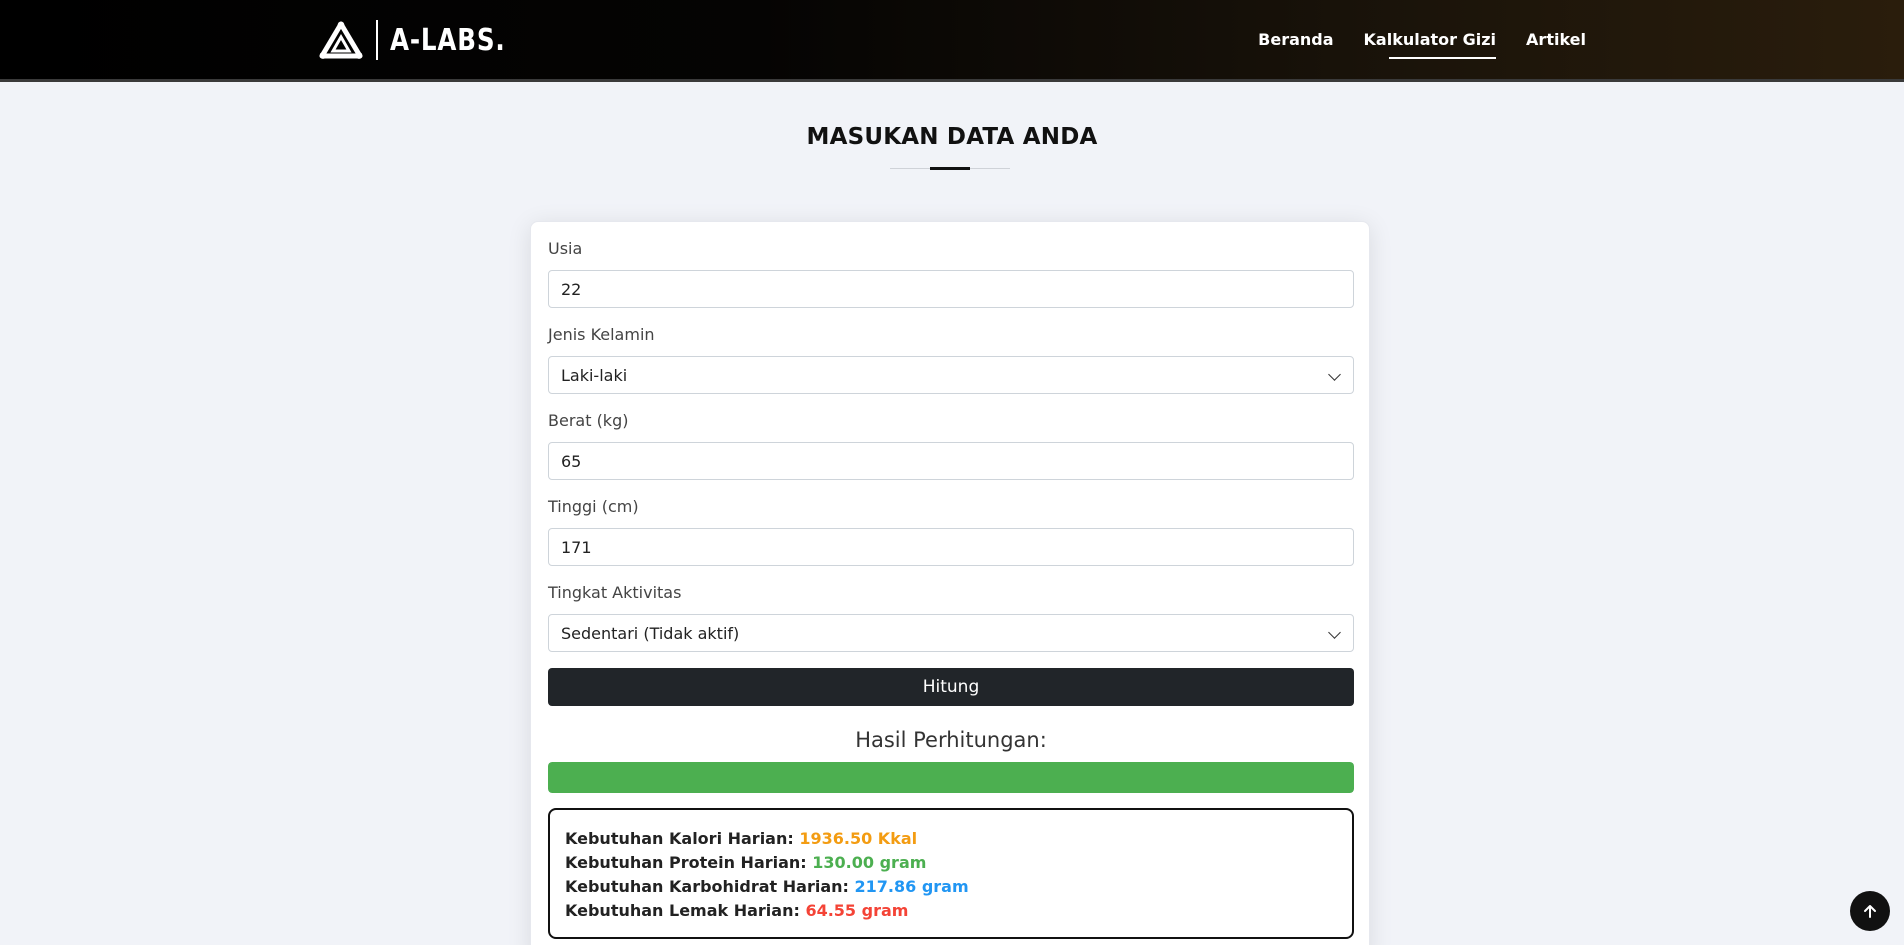 The height and width of the screenshot is (945, 1904). Describe the element at coordinates (951, 375) in the screenshot. I see `gender-select: Laki-laki` at that location.